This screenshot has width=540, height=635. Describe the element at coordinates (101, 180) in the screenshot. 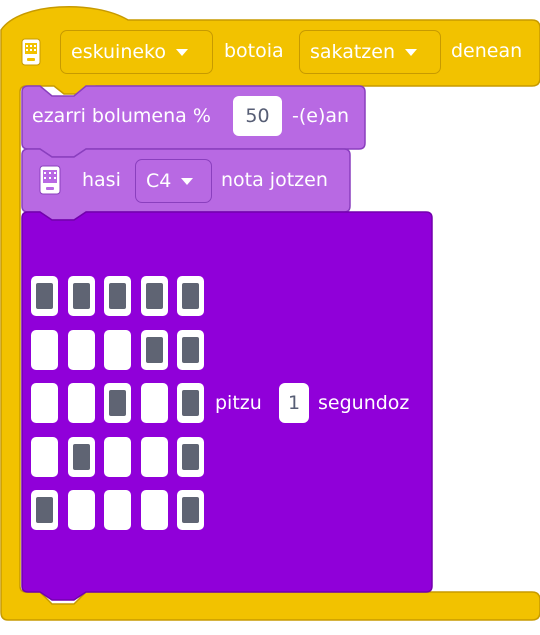

I see `note-label-start: hasi` at that location.